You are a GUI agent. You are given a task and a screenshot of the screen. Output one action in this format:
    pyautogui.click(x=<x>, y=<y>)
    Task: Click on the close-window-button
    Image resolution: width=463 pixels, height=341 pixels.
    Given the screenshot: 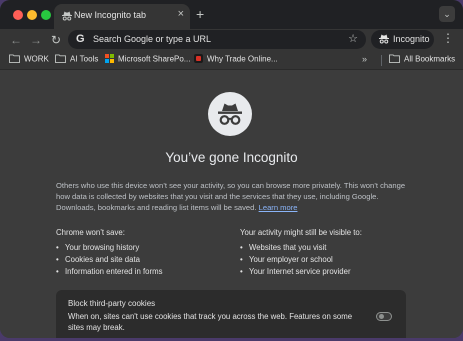 What is the action you would take?
    pyautogui.click(x=18, y=15)
    